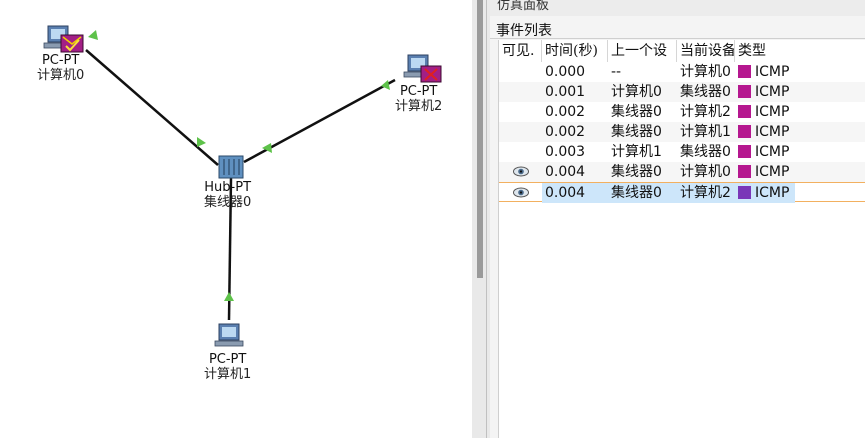  I want to click on event-row: 0.000 -- 计算机0 ICMP, so click(682, 72).